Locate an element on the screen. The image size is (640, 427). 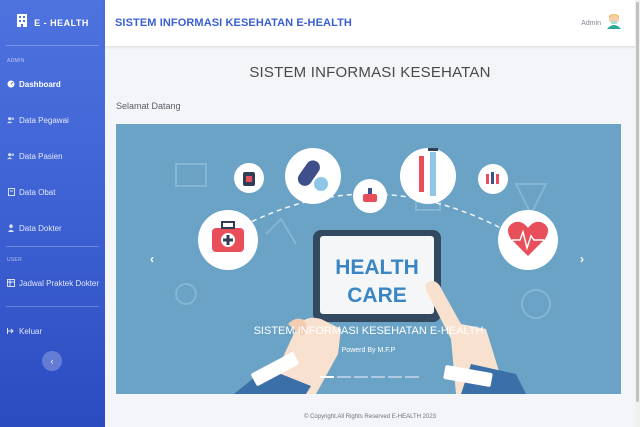
sidebar-item-label: Jadwal Praktek Dokter is located at coordinates (59, 283).